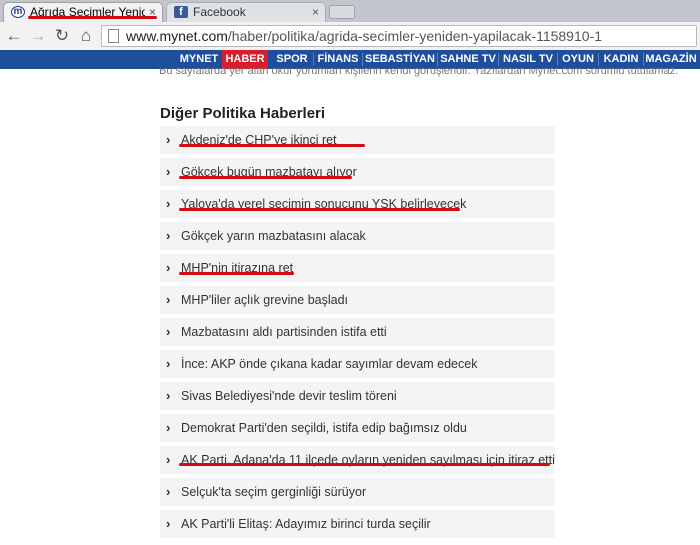 This screenshot has width=700, height=545. What do you see at coordinates (62, 36) in the screenshot?
I see `reload-icon: ↻` at bounding box center [62, 36].